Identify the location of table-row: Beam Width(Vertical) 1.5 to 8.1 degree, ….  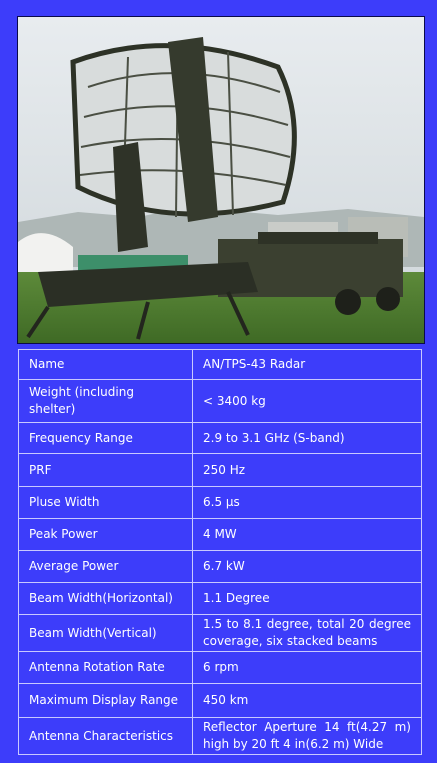
(220, 633).